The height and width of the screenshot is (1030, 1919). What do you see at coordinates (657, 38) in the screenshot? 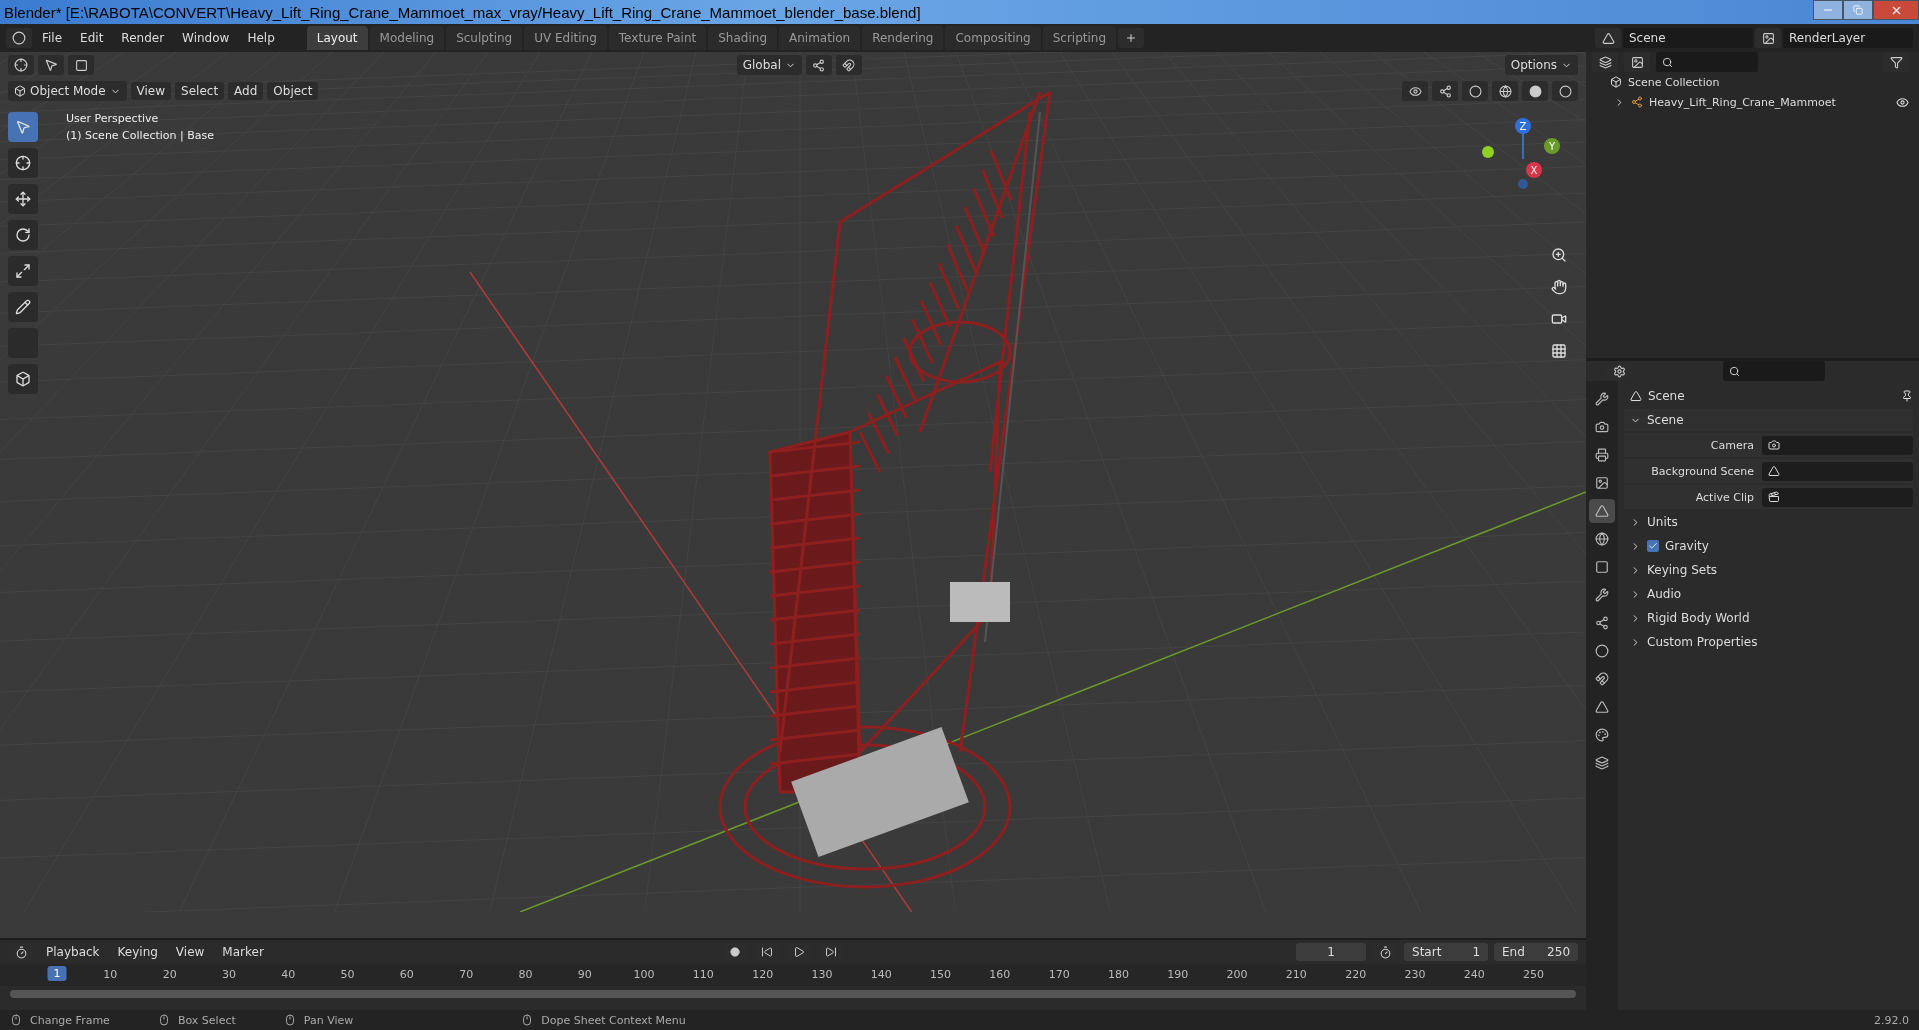
I see `workspace-tab: Texture Paint` at bounding box center [657, 38].